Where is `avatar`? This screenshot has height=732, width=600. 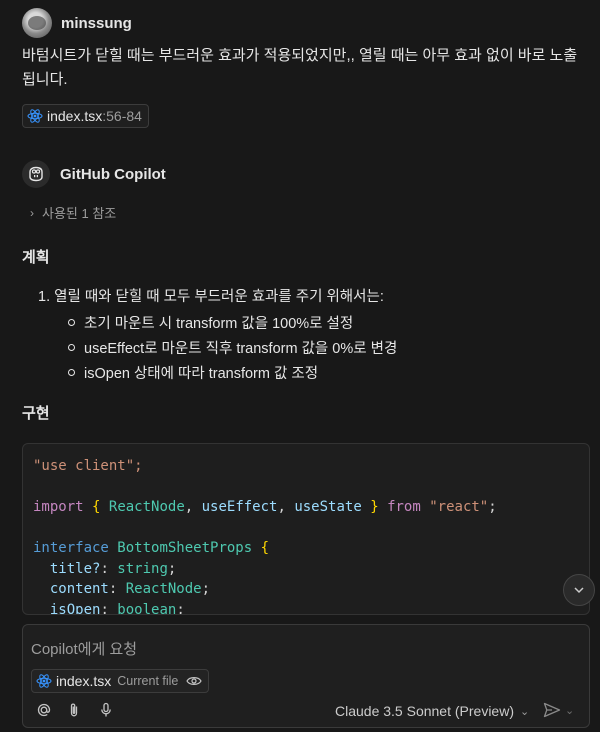 avatar is located at coordinates (37, 23).